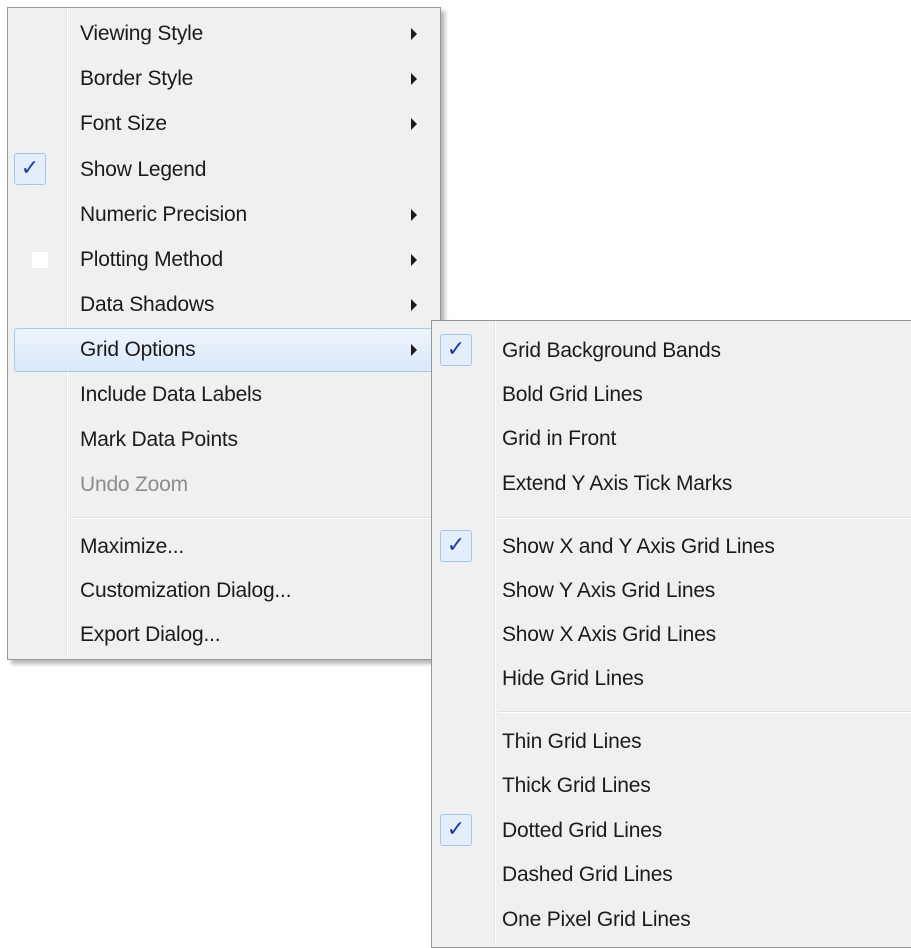 The image size is (911, 948). Describe the element at coordinates (559, 438) in the screenshot. I see `menu-item-label: Grid in Front` at that location.